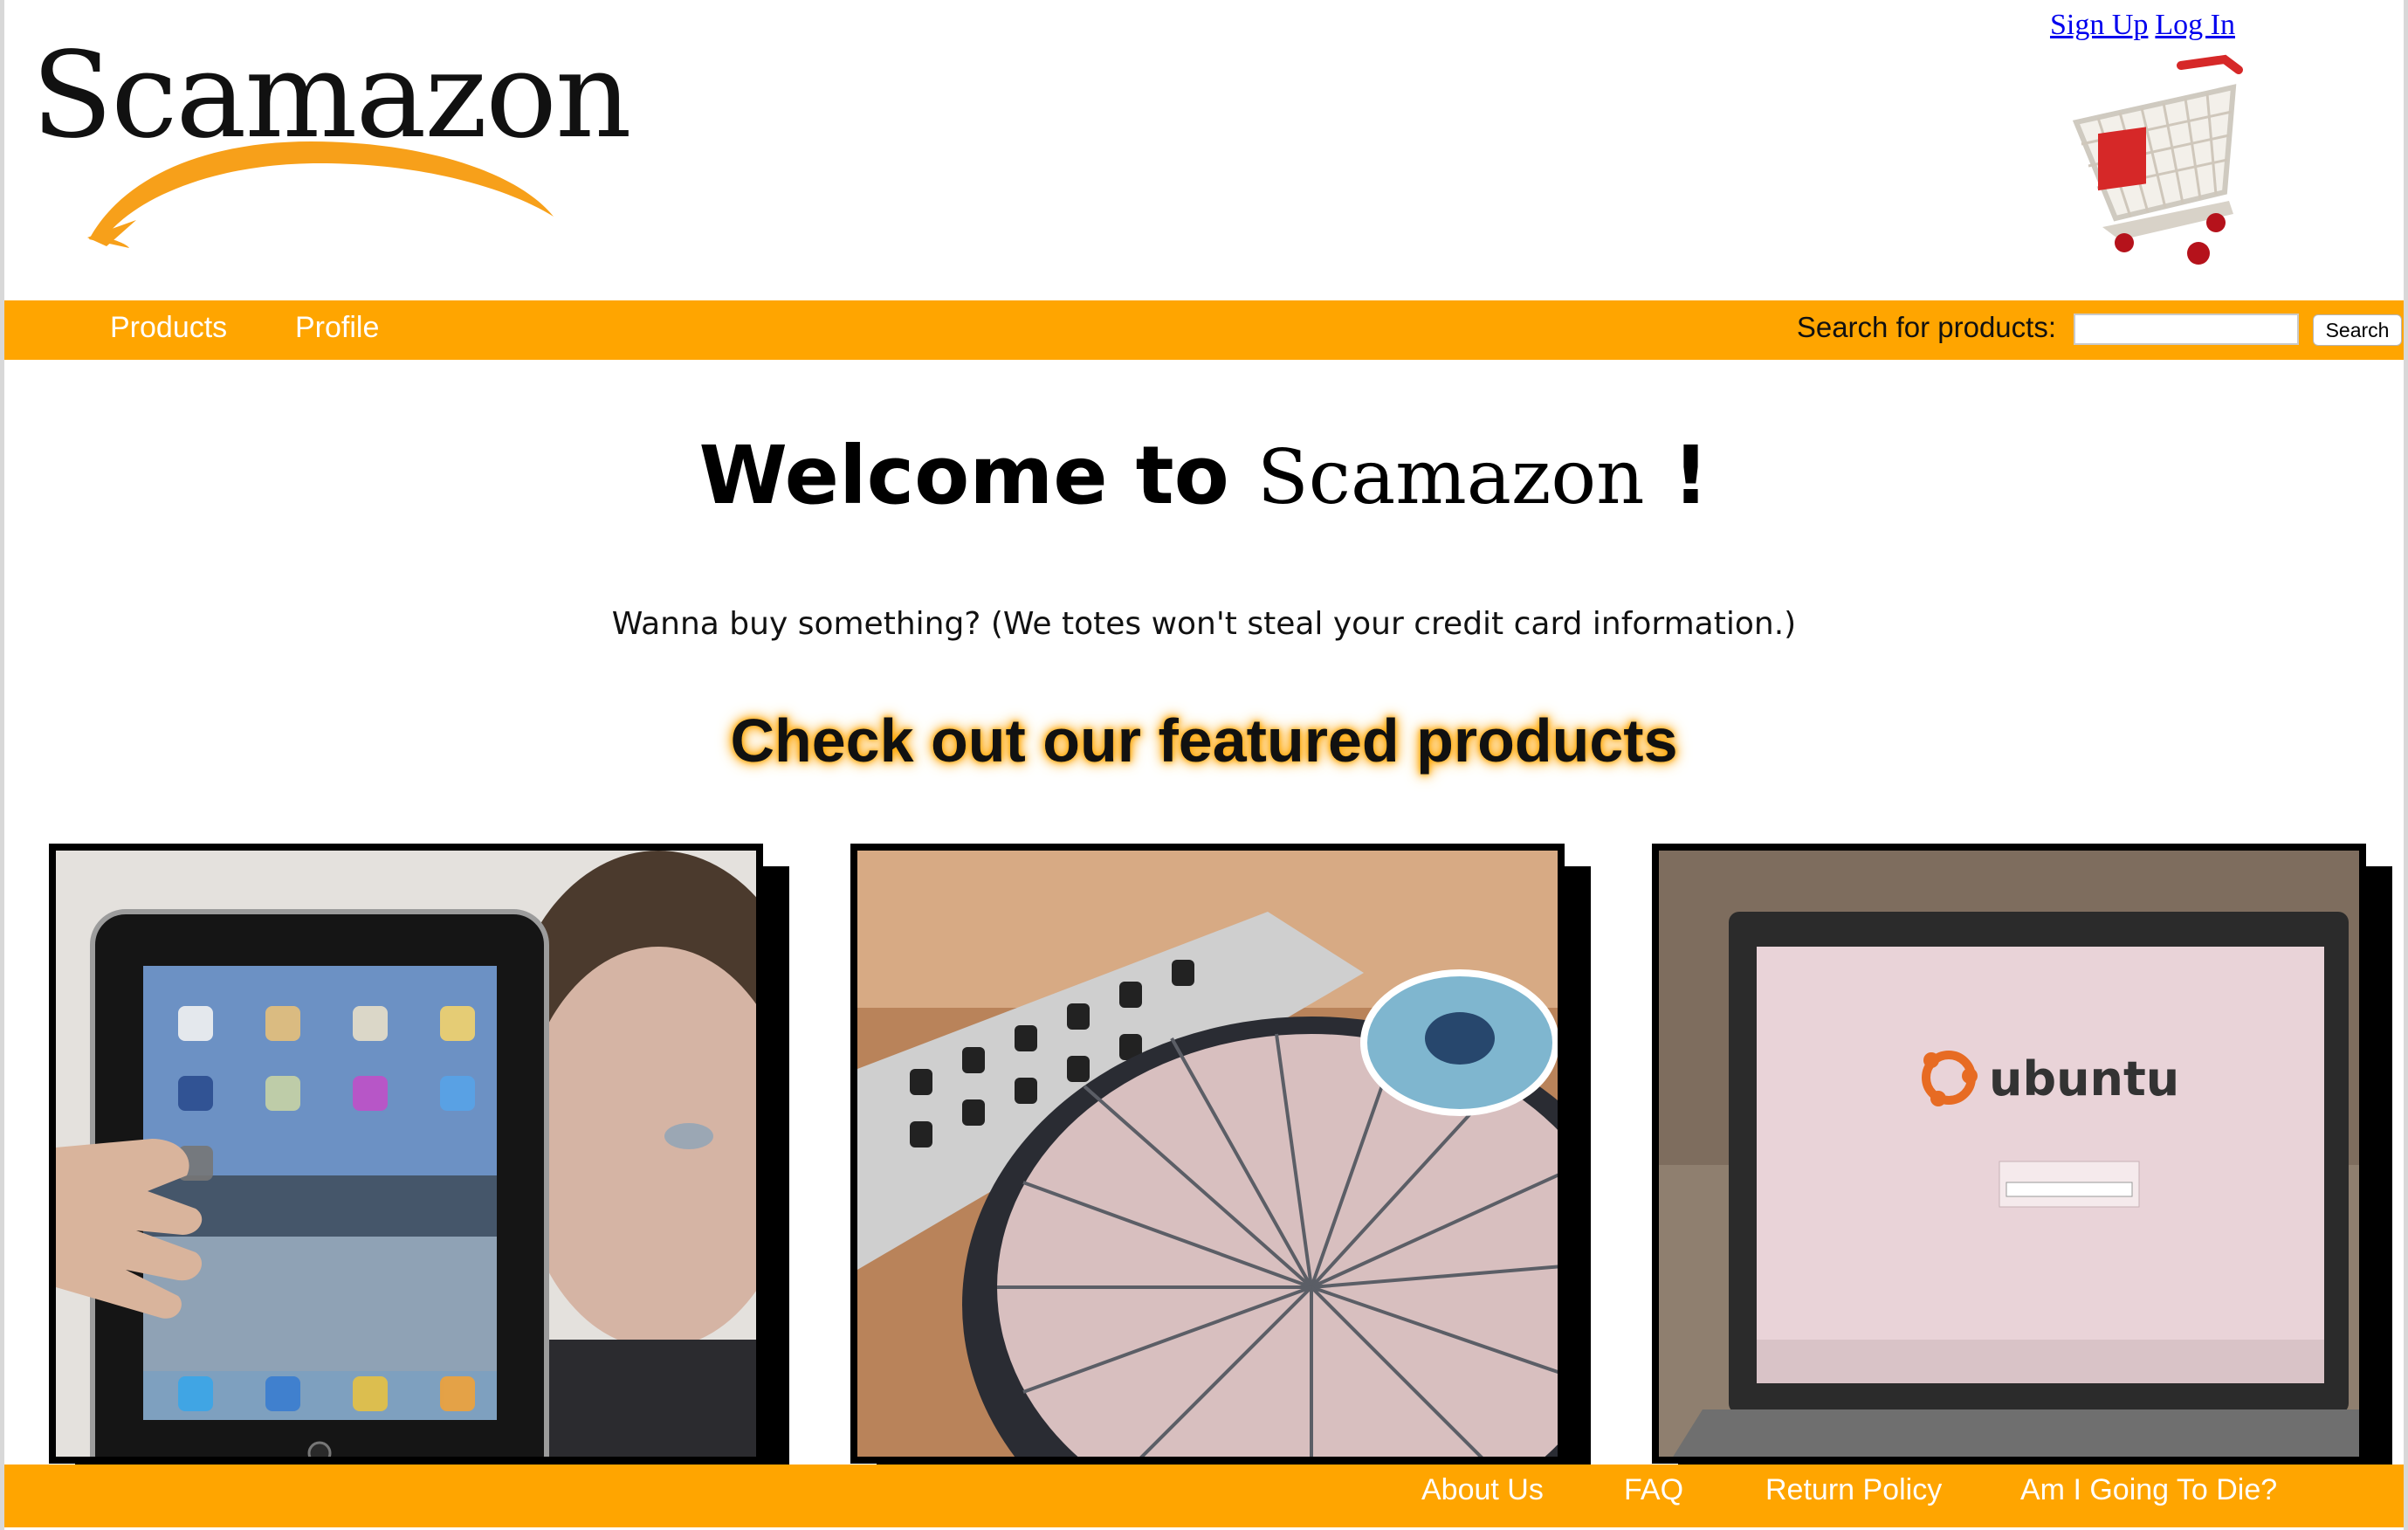 The height and width of the screenshot is (1530, 2408). I want to click on product-card-tablet, so click(406, 1154).